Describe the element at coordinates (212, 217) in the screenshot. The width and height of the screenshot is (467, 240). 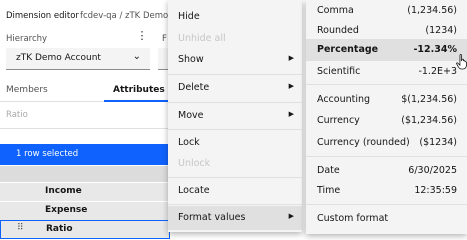
I see `menu-item-label: Format values` at that location.